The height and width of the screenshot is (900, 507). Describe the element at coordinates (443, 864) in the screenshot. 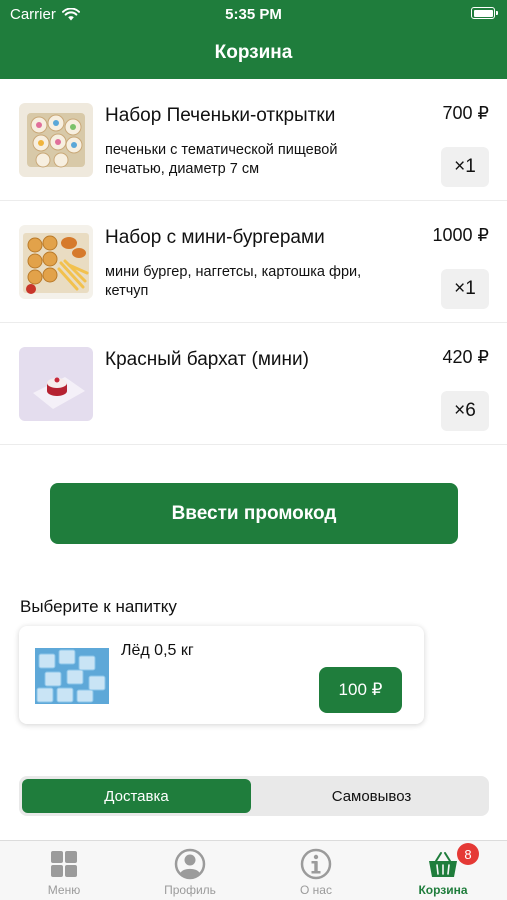

I see `basket-icon` at that location.